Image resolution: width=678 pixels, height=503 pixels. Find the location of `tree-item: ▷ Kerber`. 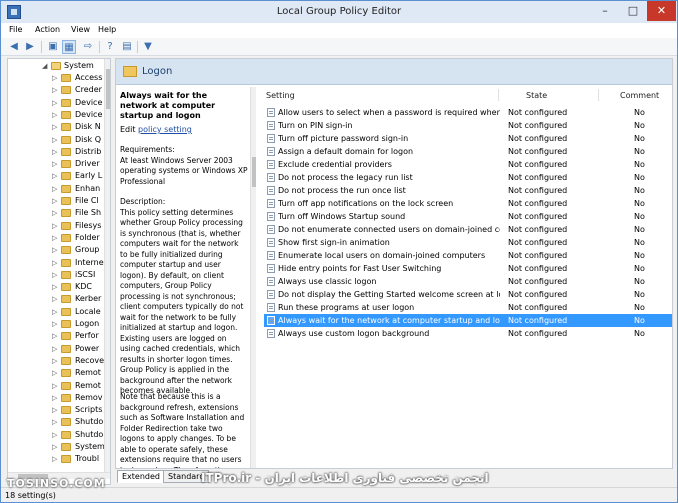

tree-item: ▷ Kerber is located at coordinates (56, 299).